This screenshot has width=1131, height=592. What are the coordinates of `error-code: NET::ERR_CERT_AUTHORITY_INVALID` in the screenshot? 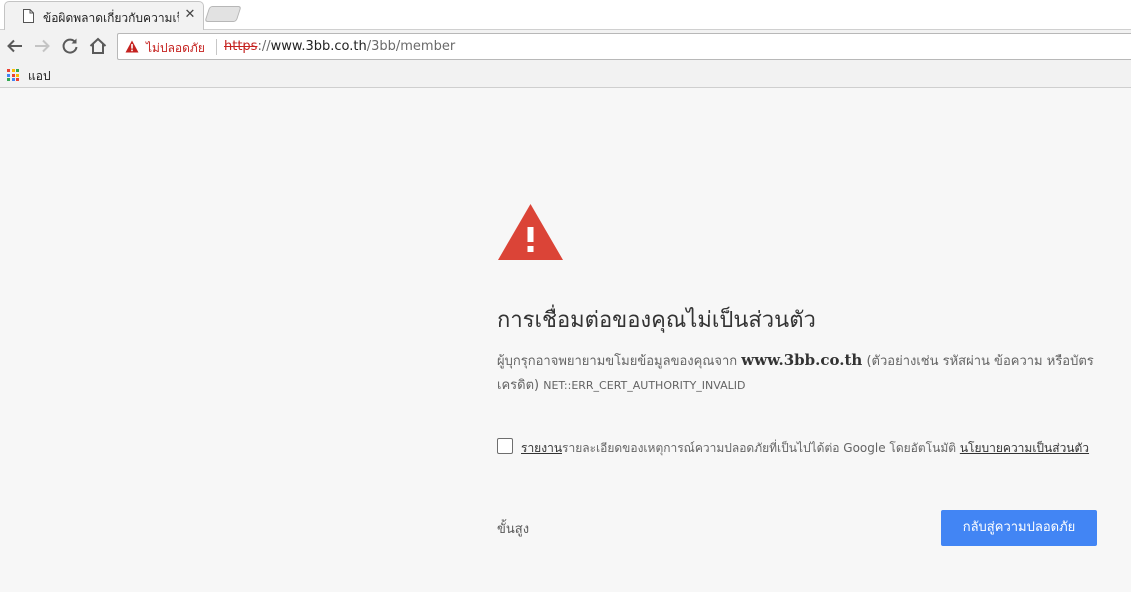 It's located at (644, 385).